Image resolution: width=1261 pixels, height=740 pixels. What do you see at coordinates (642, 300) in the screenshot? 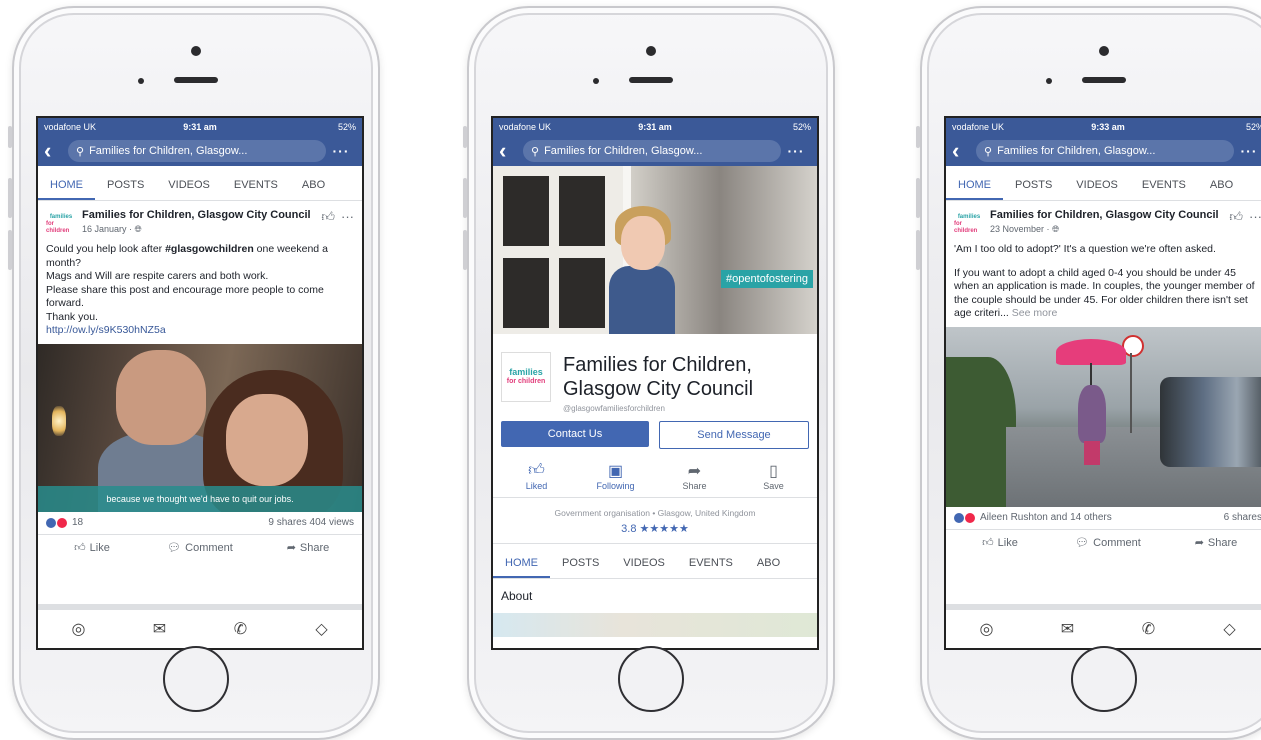
I see `child-body` at bounding box center [642, 300].